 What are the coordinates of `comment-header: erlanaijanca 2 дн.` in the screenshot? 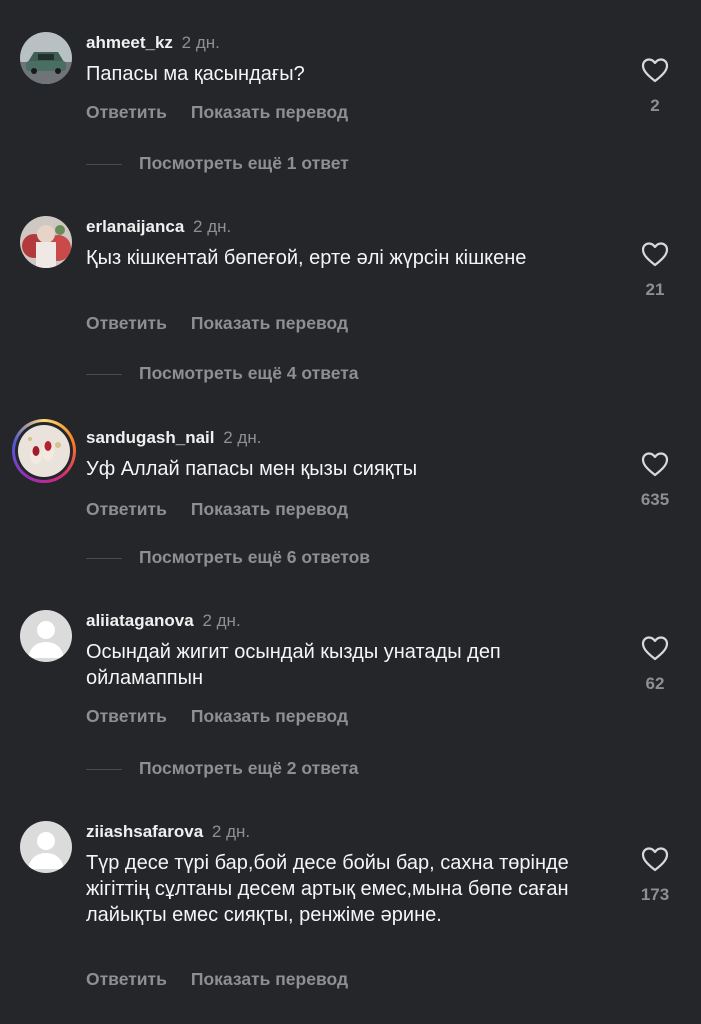 It's located at (158, 227).